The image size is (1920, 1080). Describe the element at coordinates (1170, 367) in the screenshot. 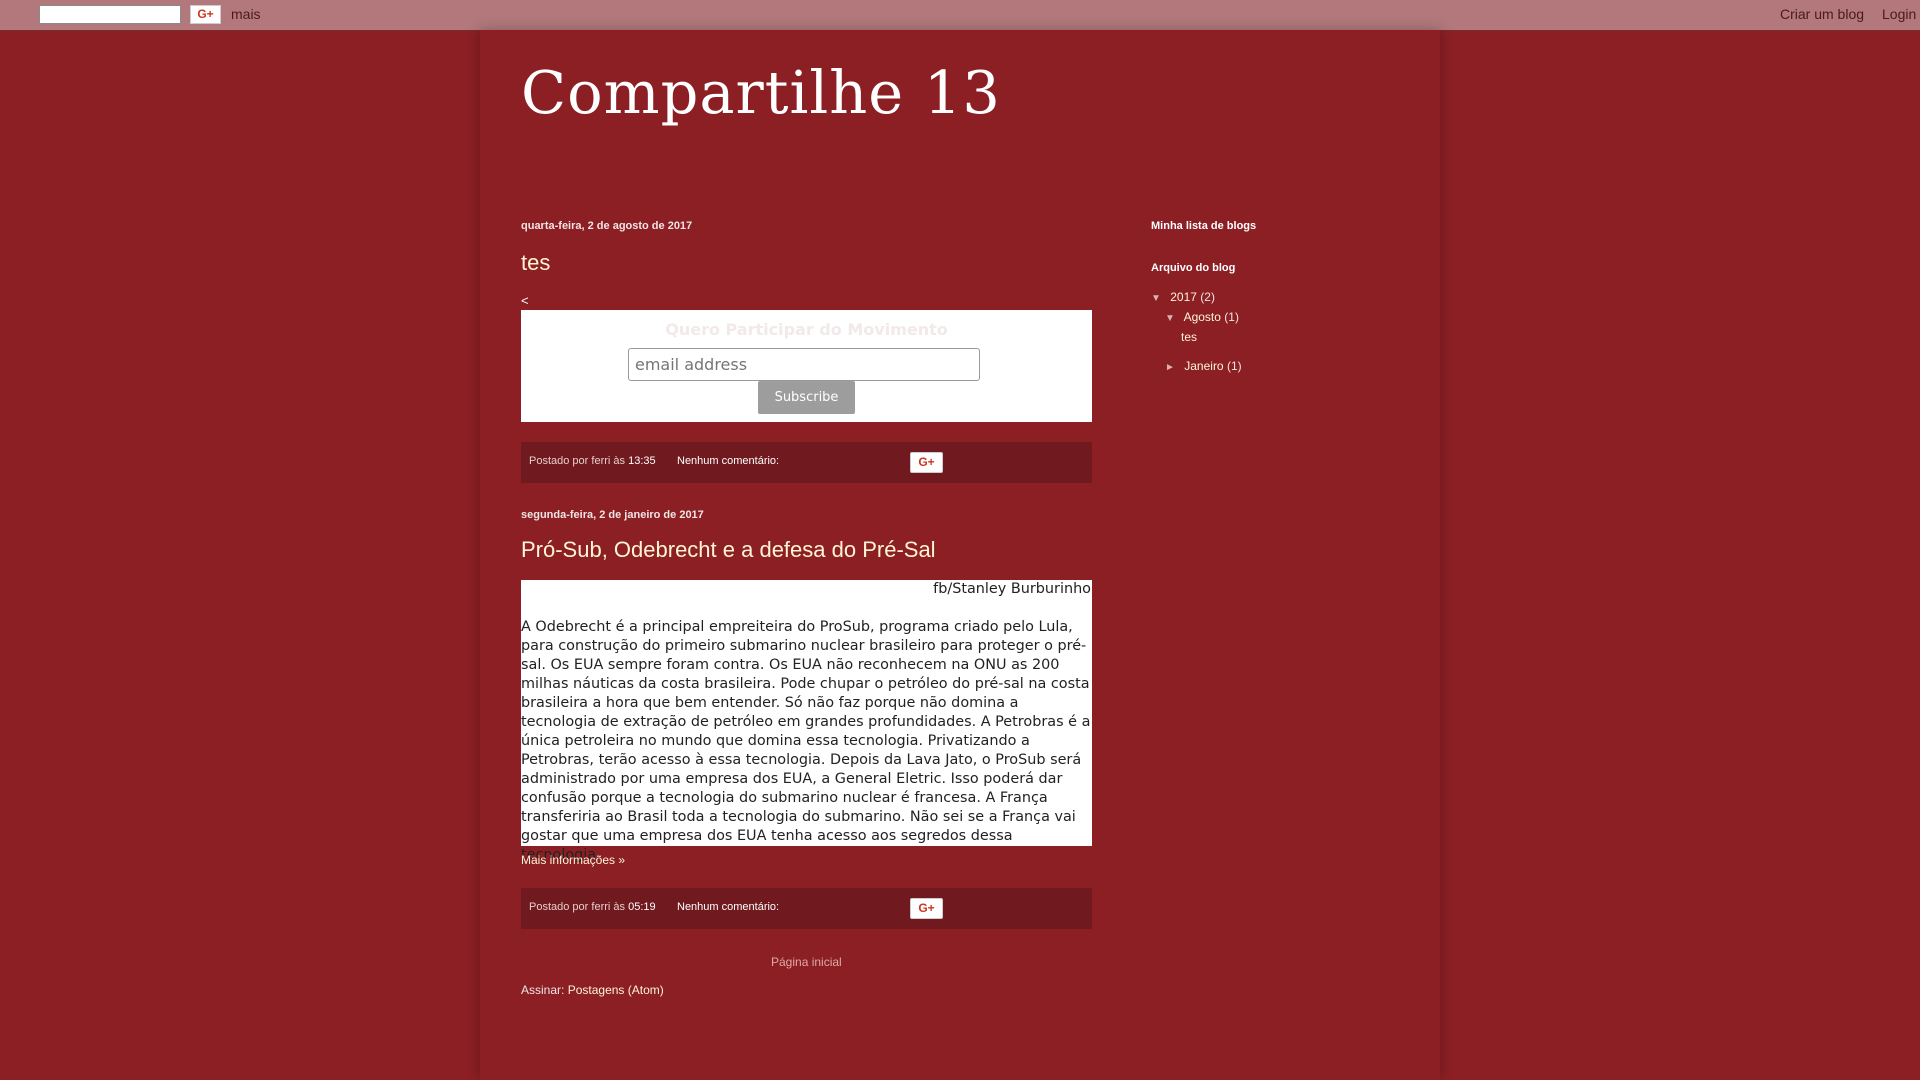

I see `expand-toggle-icon: ►` at that location.